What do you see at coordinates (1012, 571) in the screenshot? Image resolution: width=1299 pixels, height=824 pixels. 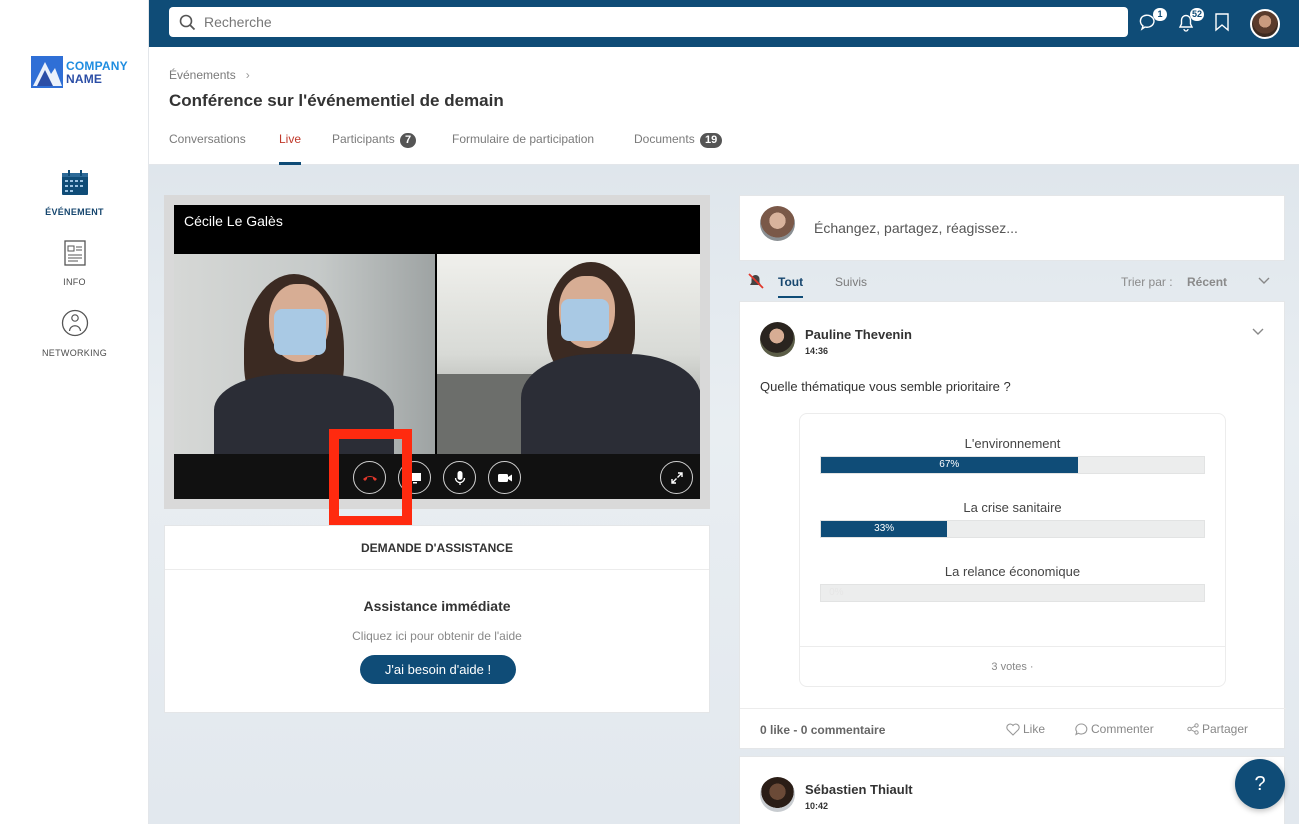 I see `poll-option-label: La relance économique` at bounding box center [1012, 571].